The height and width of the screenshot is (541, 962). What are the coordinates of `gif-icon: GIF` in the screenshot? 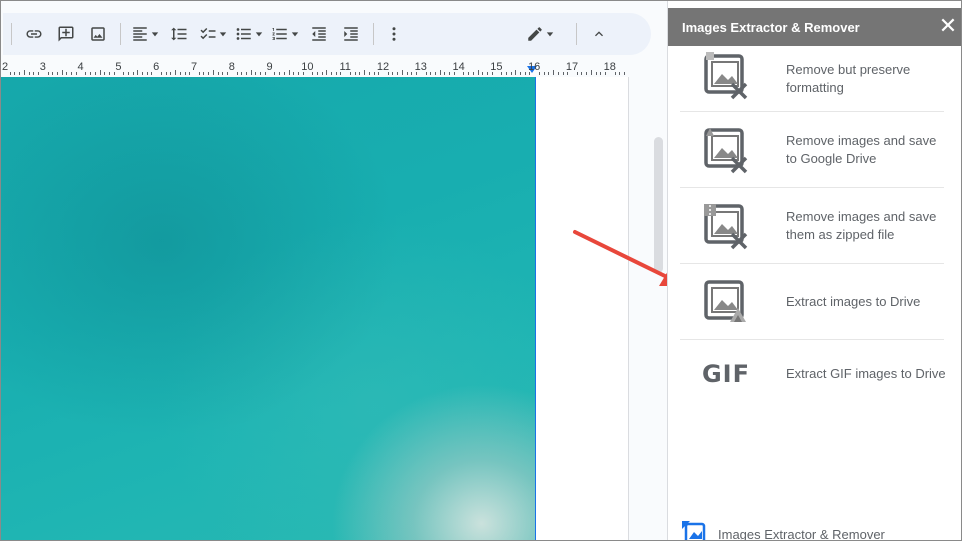 It's located at (726, 374).